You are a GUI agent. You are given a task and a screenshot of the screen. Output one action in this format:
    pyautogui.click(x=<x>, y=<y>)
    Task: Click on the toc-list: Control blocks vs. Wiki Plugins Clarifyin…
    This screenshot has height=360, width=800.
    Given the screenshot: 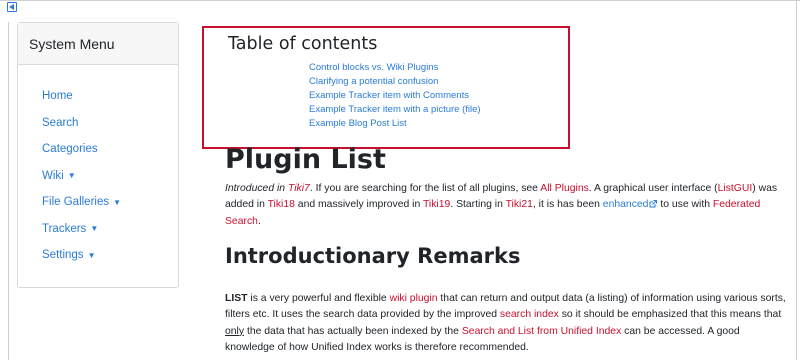 What is the action you would take?
    pyautogui.click(x=395, y=96)
    